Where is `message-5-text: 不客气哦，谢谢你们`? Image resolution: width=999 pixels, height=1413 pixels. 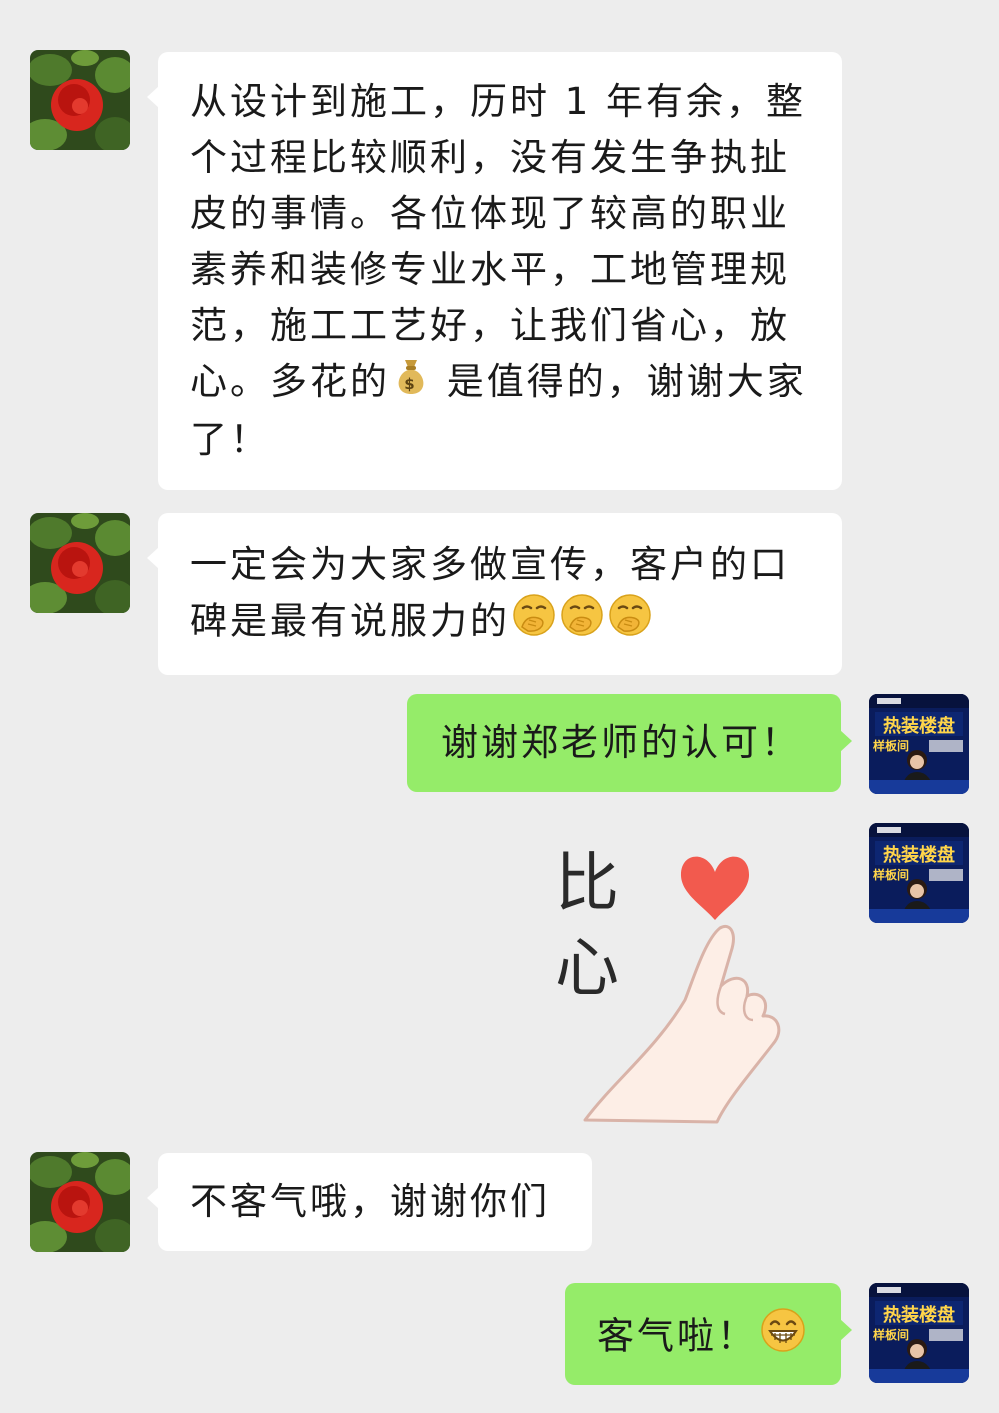 message-5-text: 不客气哦，谢谢你们 is located at coordinates (370, 1201).